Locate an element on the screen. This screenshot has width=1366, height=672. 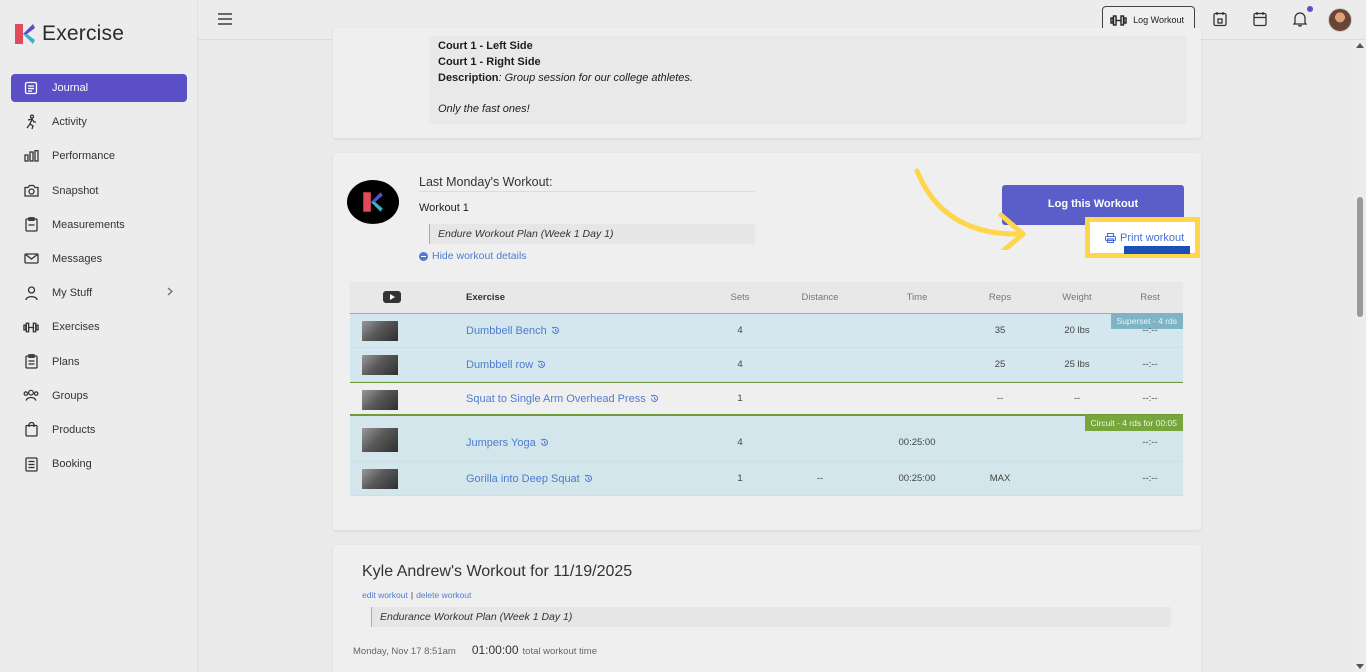
description-label: Description is located at coordinates (468, 77).